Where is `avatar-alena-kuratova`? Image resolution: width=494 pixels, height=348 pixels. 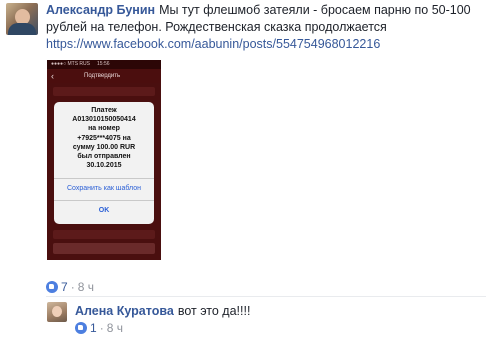 avatar-alena-kuratova is located at coordinates (57, 312).